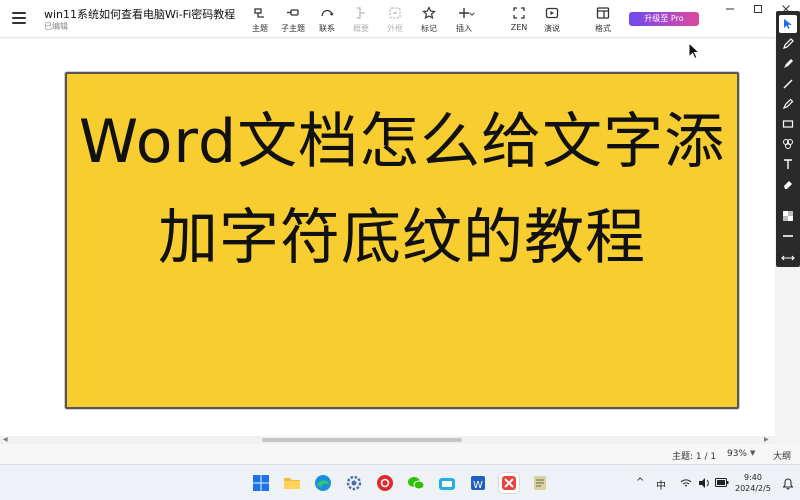 This screenshot has width=800, height=500. What do you see at coordinates (782, 455) in the screenshot?
I see `outline-button: 大纲` at bounding box center [782, 455].